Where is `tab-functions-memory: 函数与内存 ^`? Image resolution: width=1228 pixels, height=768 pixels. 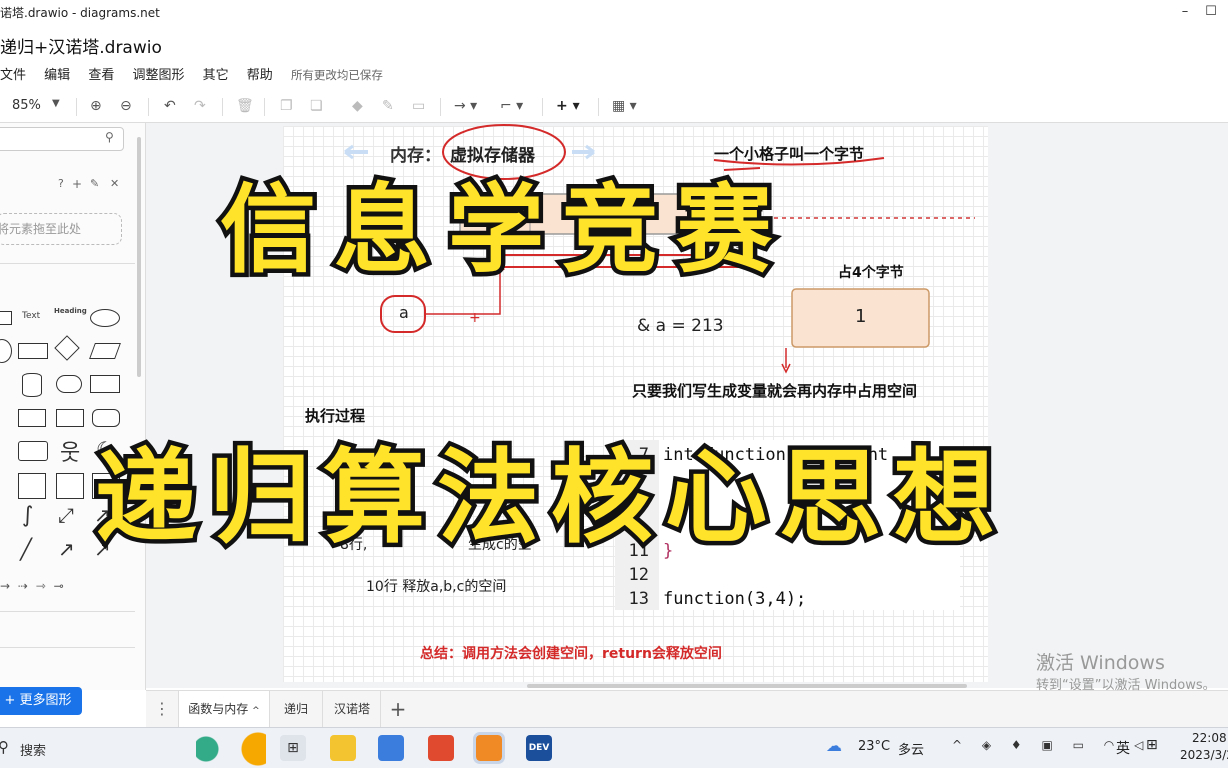
tab-functions-memory: 函数与内存 ^ is located at coordinates (224, 709).